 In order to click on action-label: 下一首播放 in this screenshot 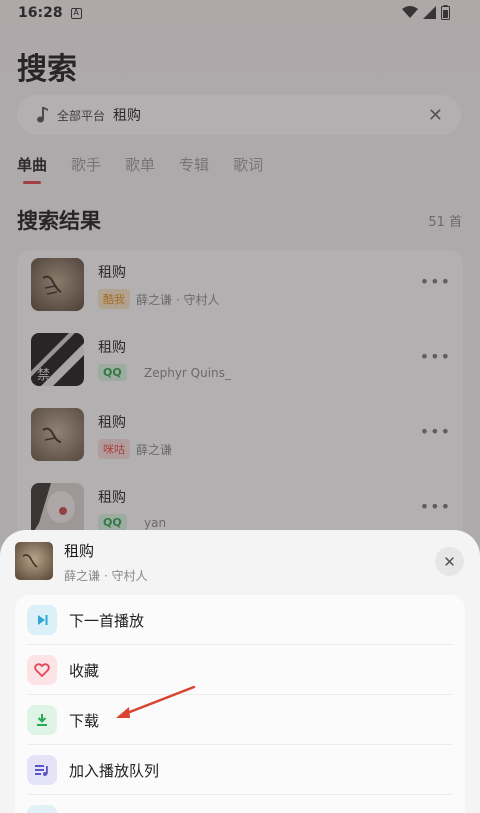, I will do `click(107, 621)`.